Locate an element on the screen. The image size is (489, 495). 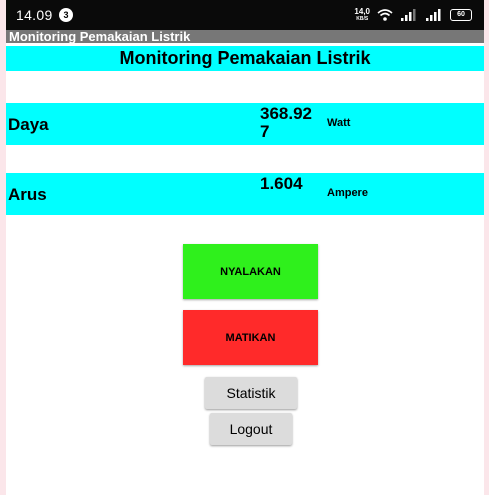
network-speed-unit: KB/S is located at coordinates (362, 19).